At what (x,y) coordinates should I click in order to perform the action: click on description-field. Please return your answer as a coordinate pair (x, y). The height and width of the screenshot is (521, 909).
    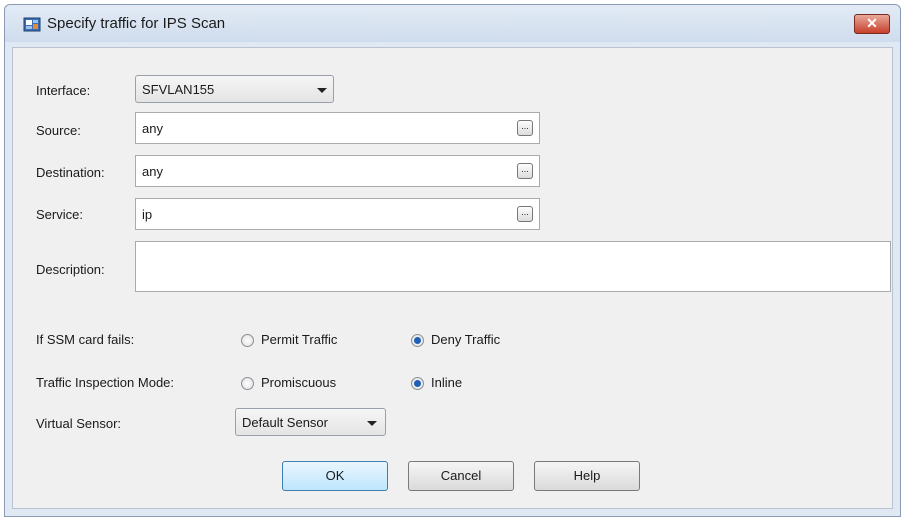
    Looking at the image, I should click on (513, 266).